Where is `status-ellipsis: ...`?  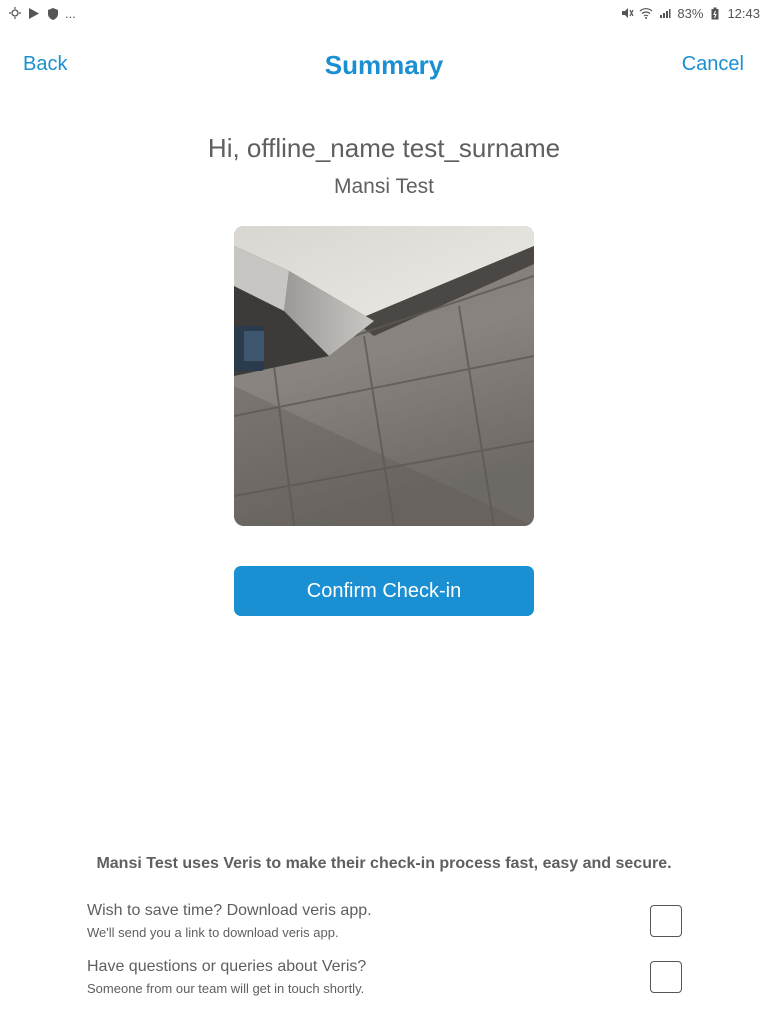
status-ellipsis: ... is located at coordinates (70, 13).